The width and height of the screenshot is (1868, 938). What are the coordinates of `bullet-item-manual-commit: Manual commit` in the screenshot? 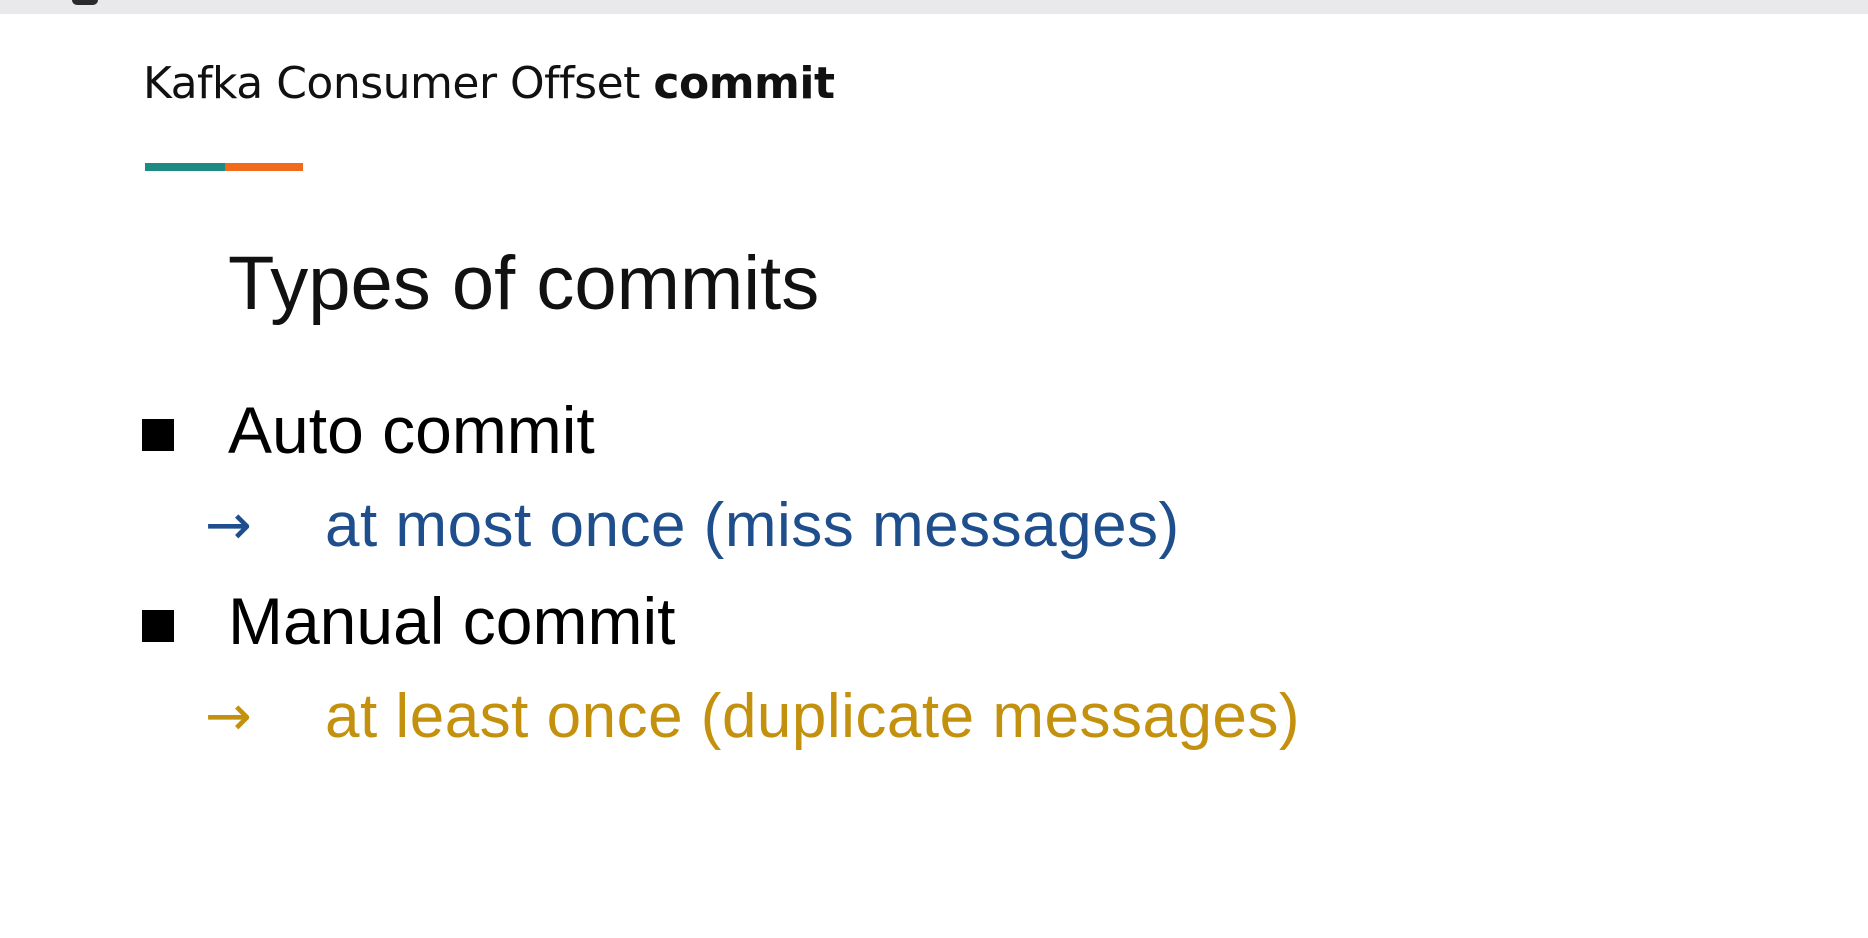 It's located at (408, 621).